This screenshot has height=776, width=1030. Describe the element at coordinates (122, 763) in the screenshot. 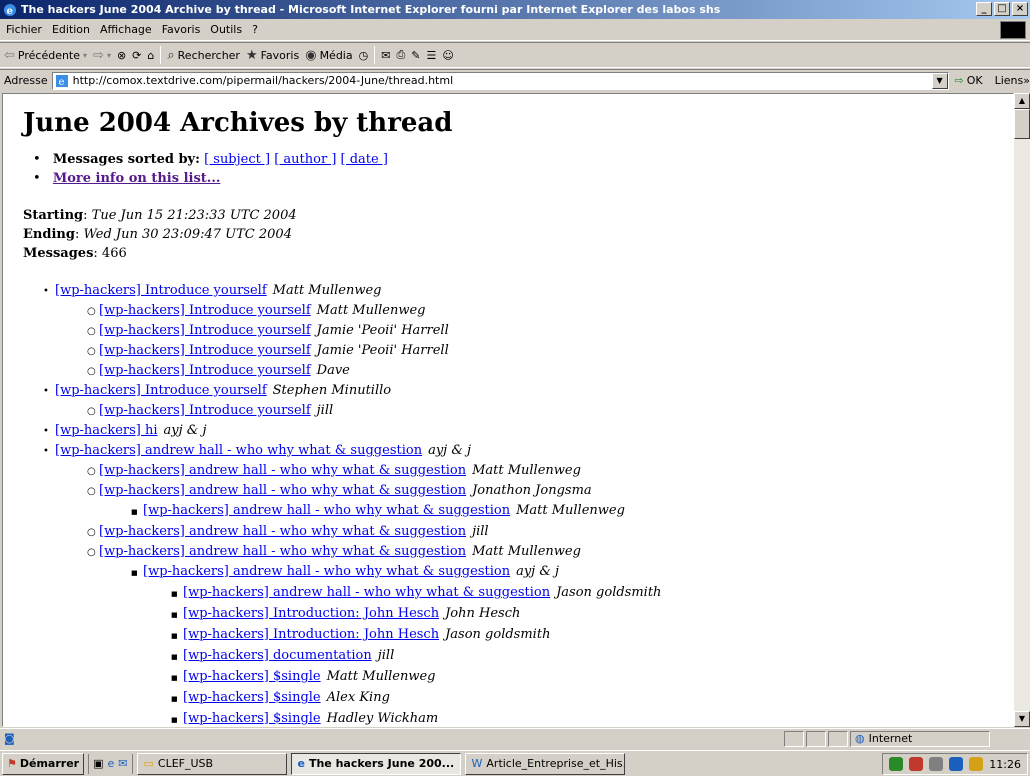

I see `outlook-icon: ✉` at that location.